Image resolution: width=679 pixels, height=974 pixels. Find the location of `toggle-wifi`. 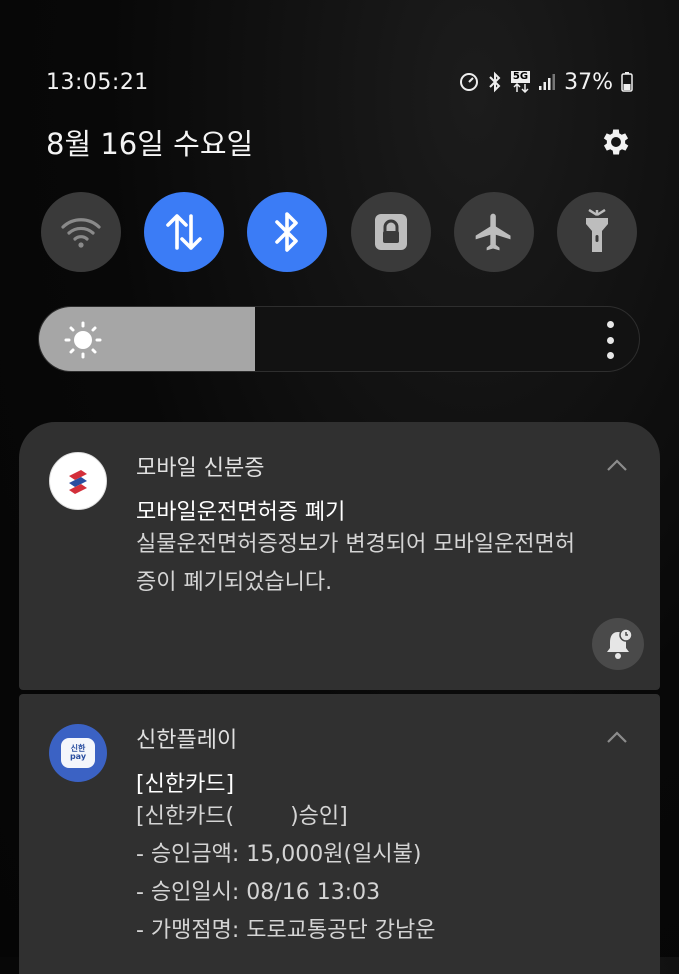

toggle-wifi is located at coordinates (81, 232).